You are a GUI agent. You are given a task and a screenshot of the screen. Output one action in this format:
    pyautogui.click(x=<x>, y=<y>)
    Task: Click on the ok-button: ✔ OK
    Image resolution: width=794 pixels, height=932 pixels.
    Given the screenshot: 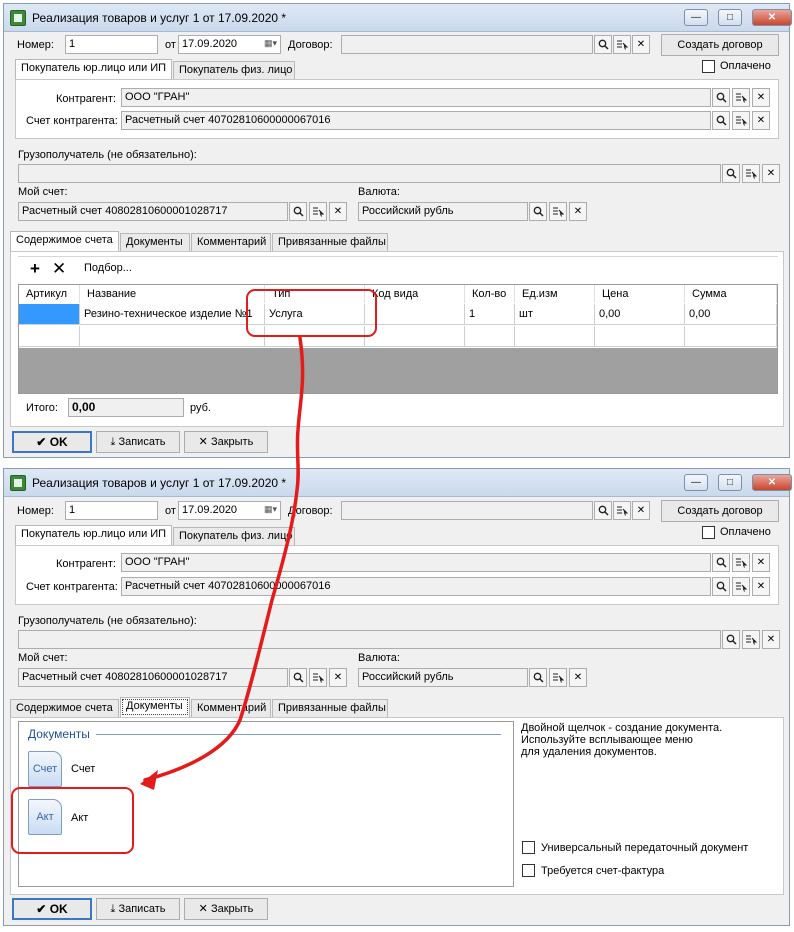 What is the action you would take?
    pyautogui.click(x=52, y=909)
    